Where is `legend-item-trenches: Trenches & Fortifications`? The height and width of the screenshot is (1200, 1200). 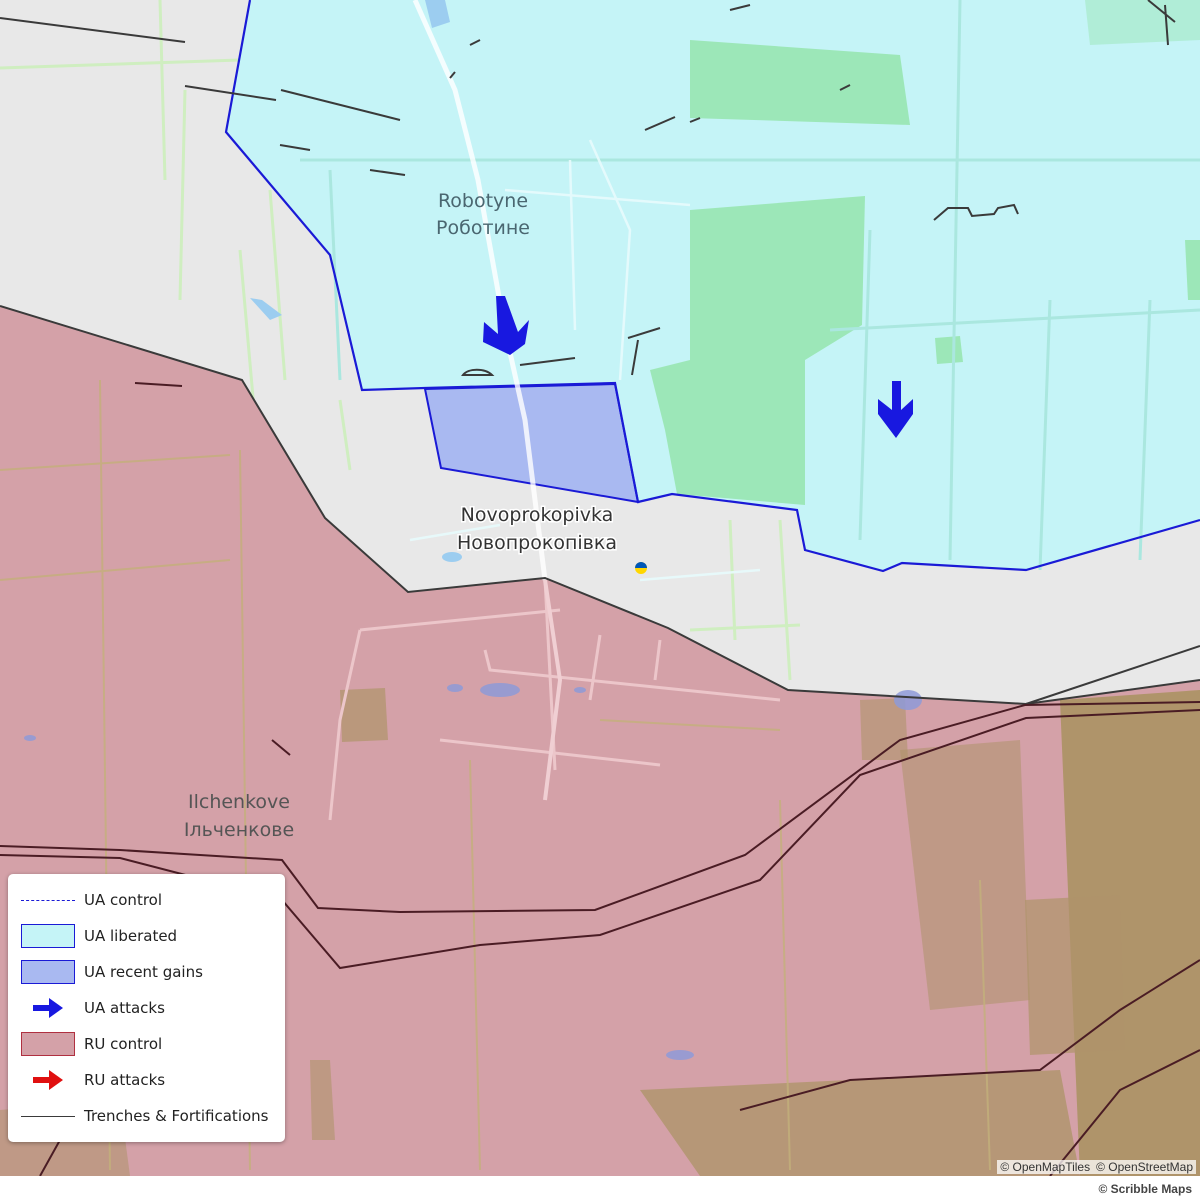 legend-item-trenches: Trenches & Fortifications is located at coordinates (146, 1116).